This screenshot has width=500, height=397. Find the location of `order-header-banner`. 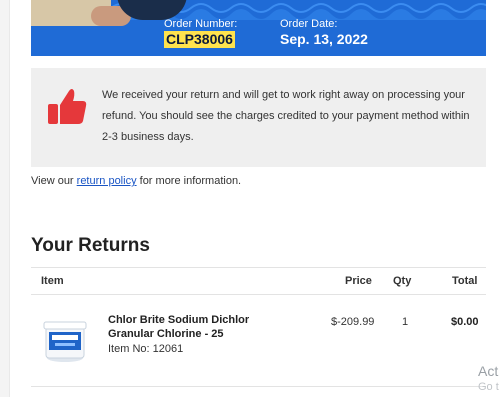

order-header-banner is located at coordinates (258, 28).